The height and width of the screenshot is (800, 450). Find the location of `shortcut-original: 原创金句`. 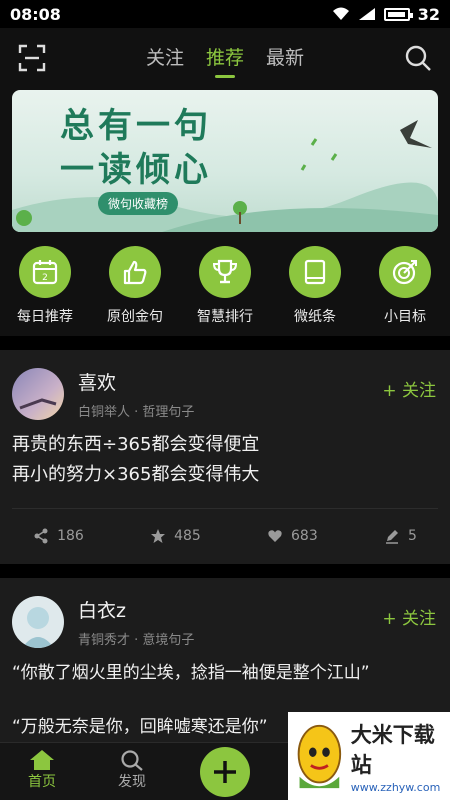

shortcut-original: 原创金句 is located at coordinates (135, 289).